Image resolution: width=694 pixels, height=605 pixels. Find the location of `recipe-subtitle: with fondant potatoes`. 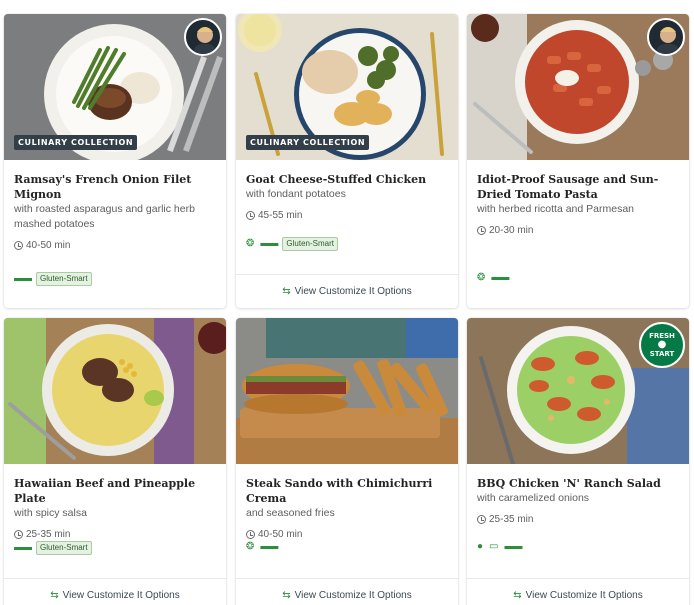

recipe-subtitle: with fondant potatoes is located at coordinates (296, 194).